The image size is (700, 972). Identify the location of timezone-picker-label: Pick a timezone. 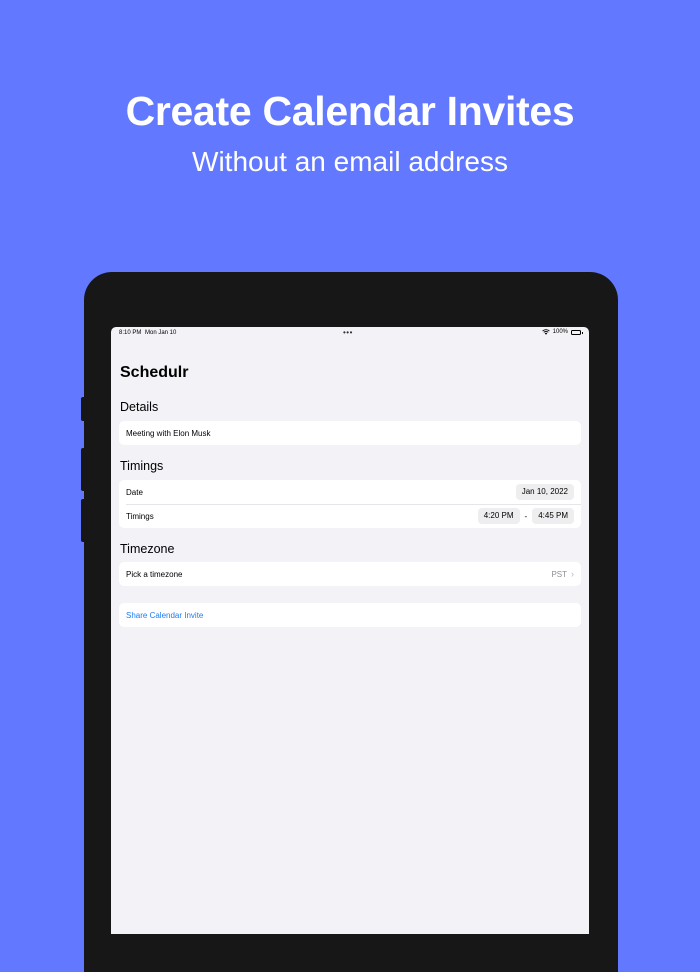
(154, 574).